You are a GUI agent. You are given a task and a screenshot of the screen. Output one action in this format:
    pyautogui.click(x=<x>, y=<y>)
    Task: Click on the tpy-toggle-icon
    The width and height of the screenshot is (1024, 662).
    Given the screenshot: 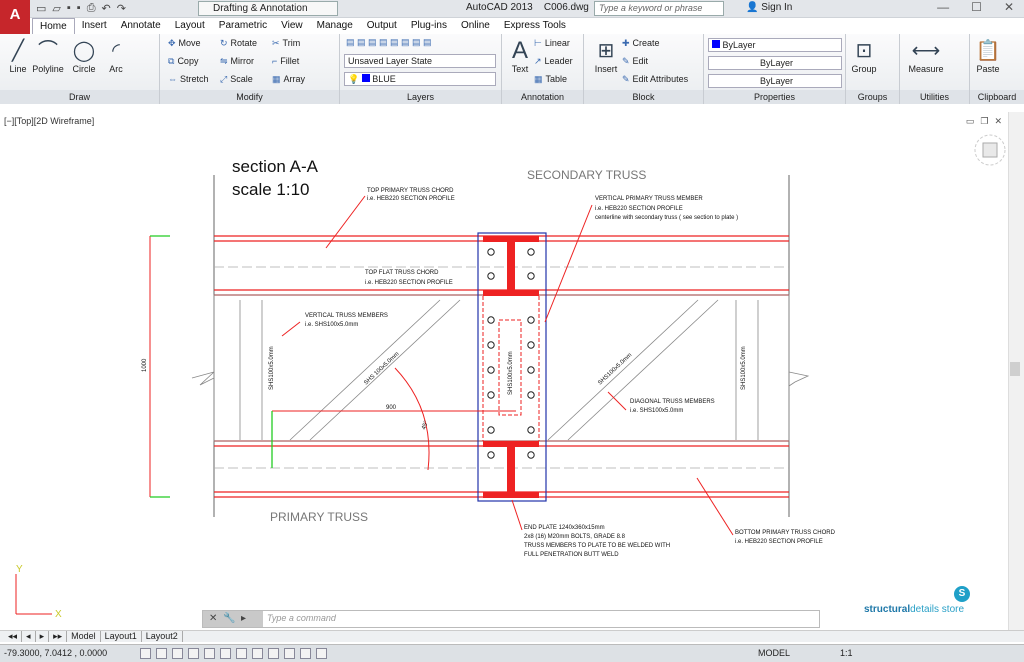 What is the action you would take?
    pyautogui.click(x=289, y=653)
    